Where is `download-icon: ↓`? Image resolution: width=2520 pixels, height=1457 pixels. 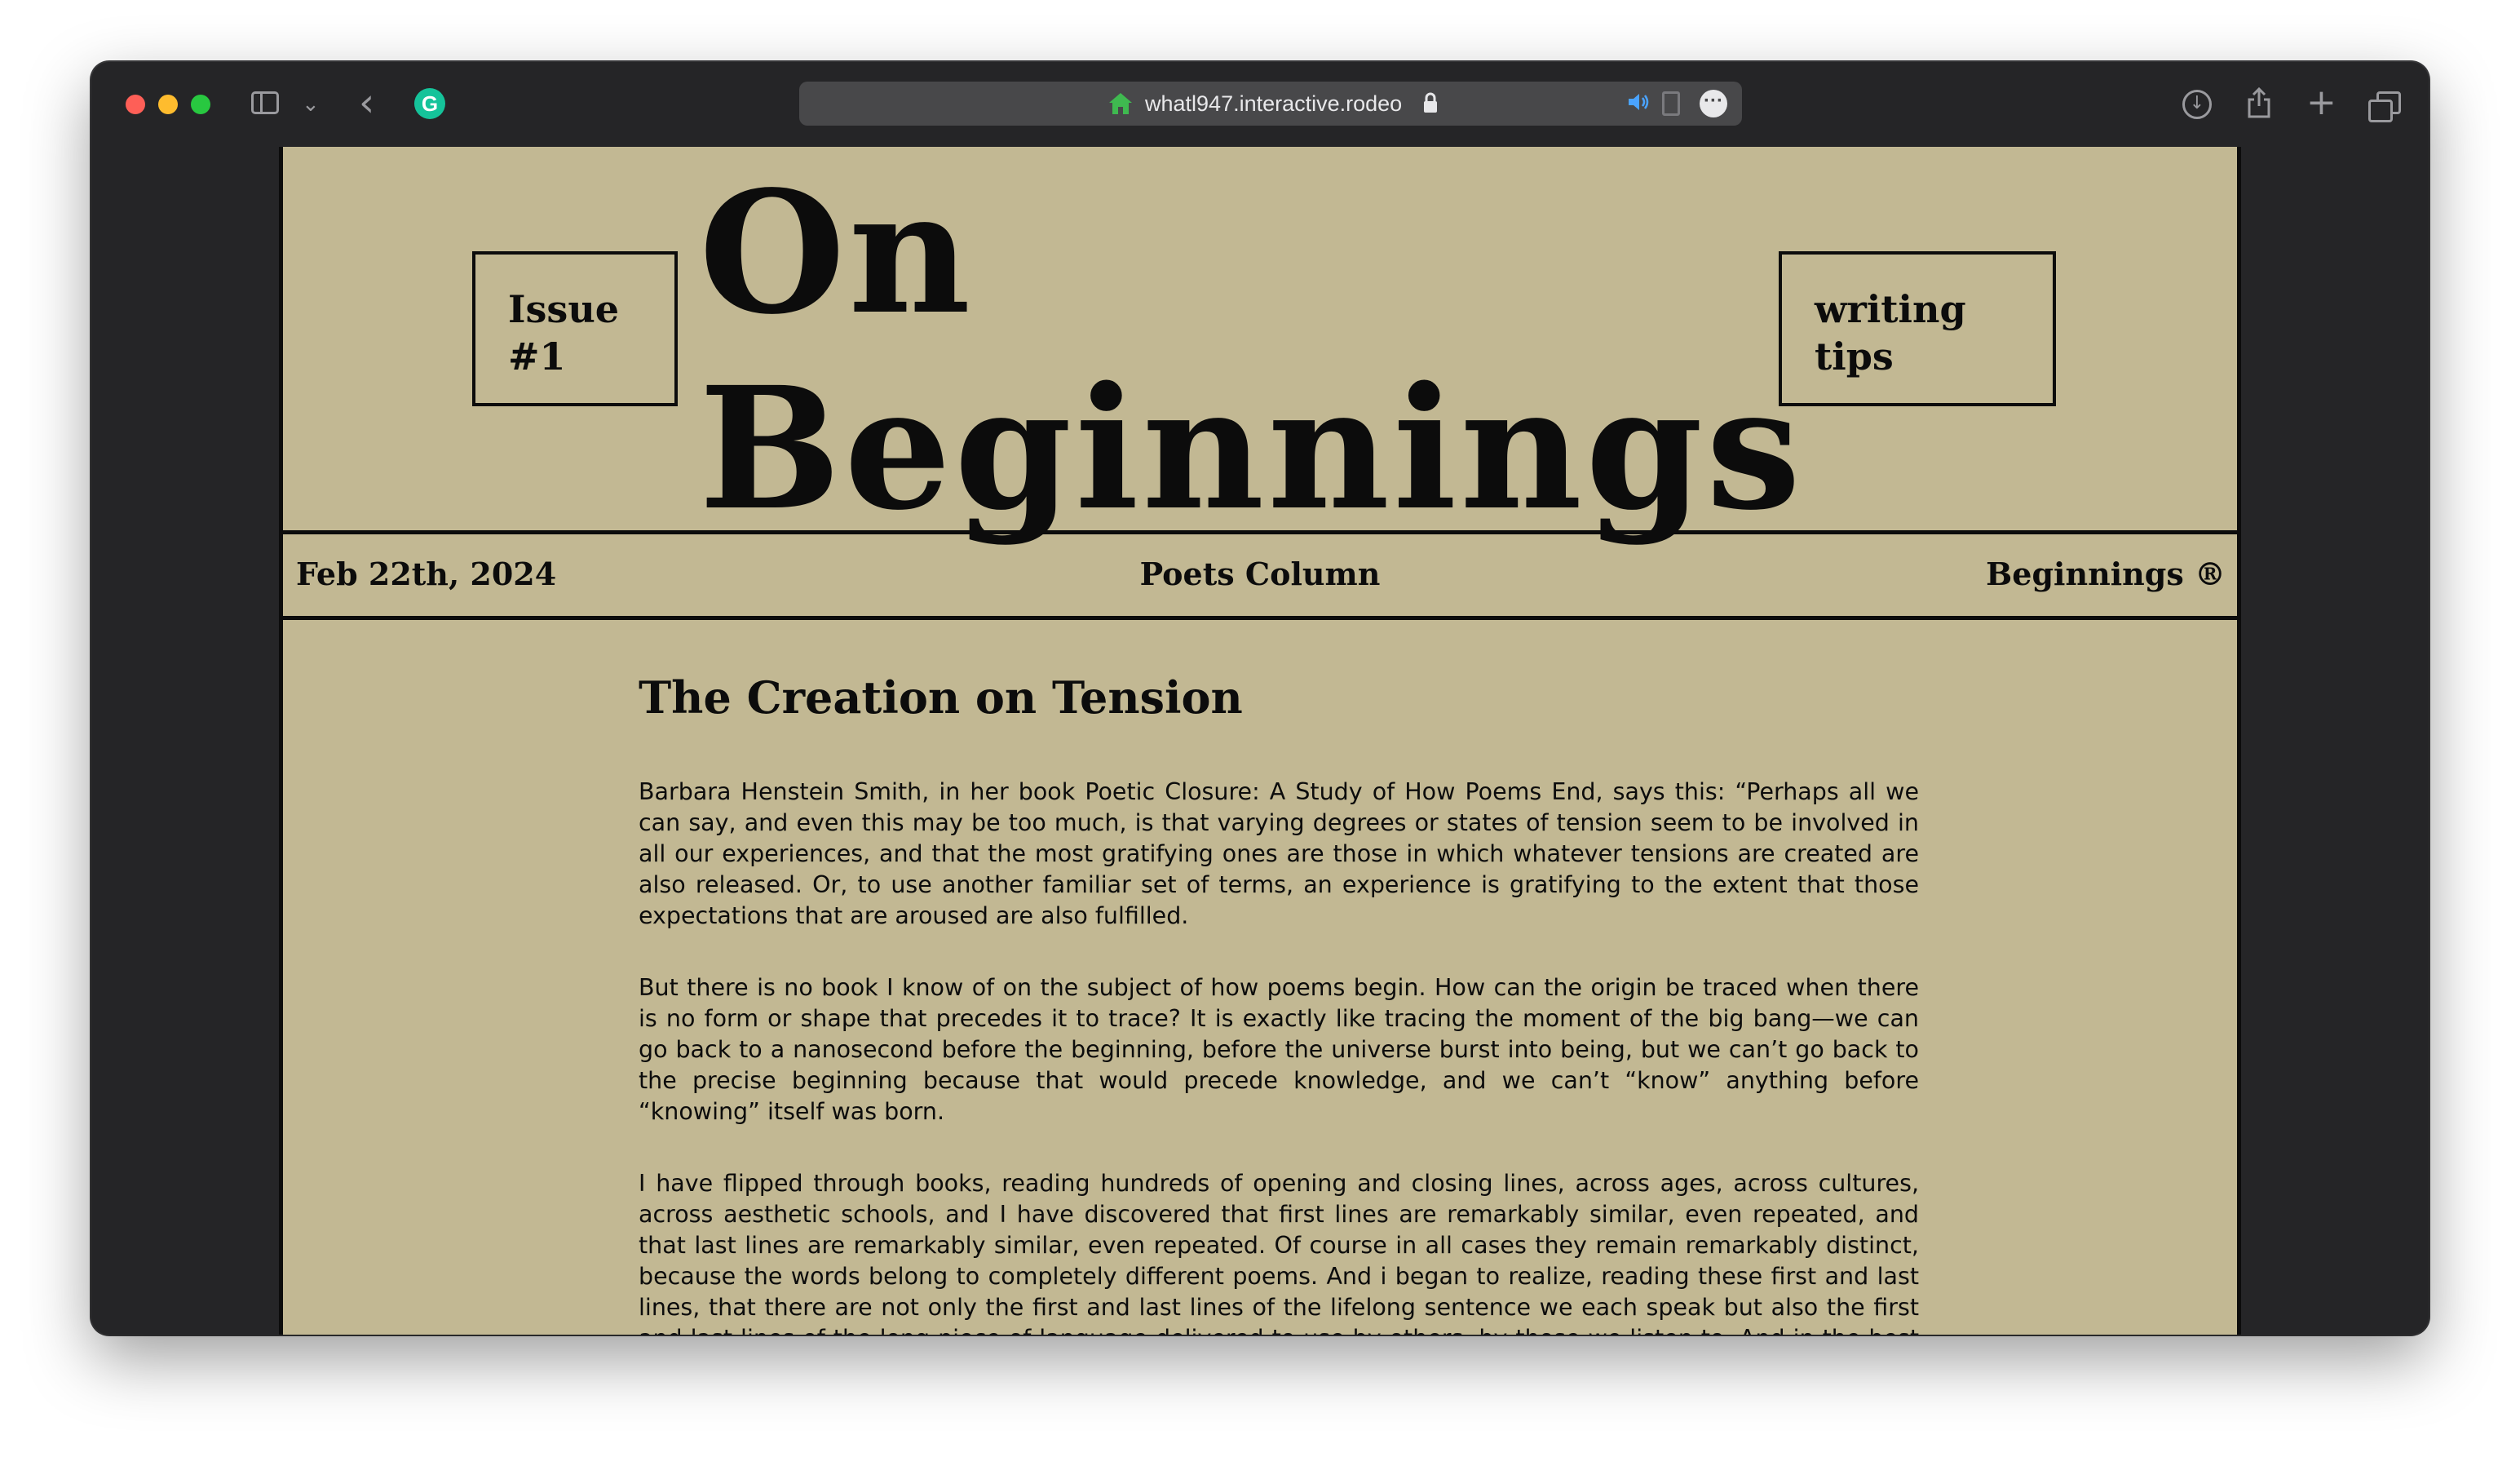
download-icon: ↓ is located at coordinates (2197, 104).